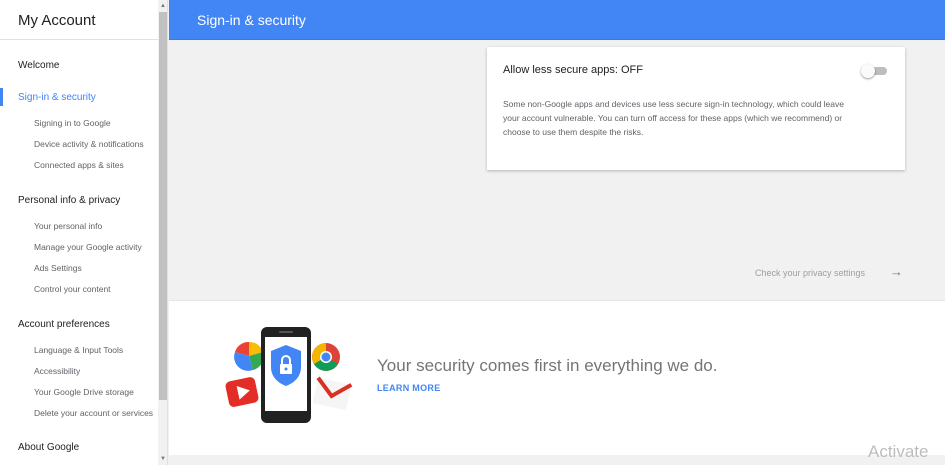  I want to click on sidebar-subitem-language: Language & Input Tools, so click(61, 350).